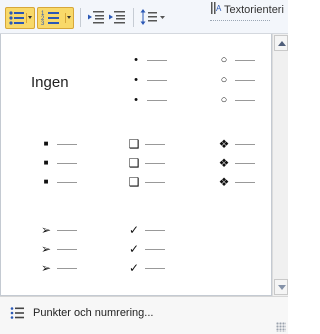 The height and width of the screenshot is (334, 320). I want to click on scroll-up-button, so click(281, 43).